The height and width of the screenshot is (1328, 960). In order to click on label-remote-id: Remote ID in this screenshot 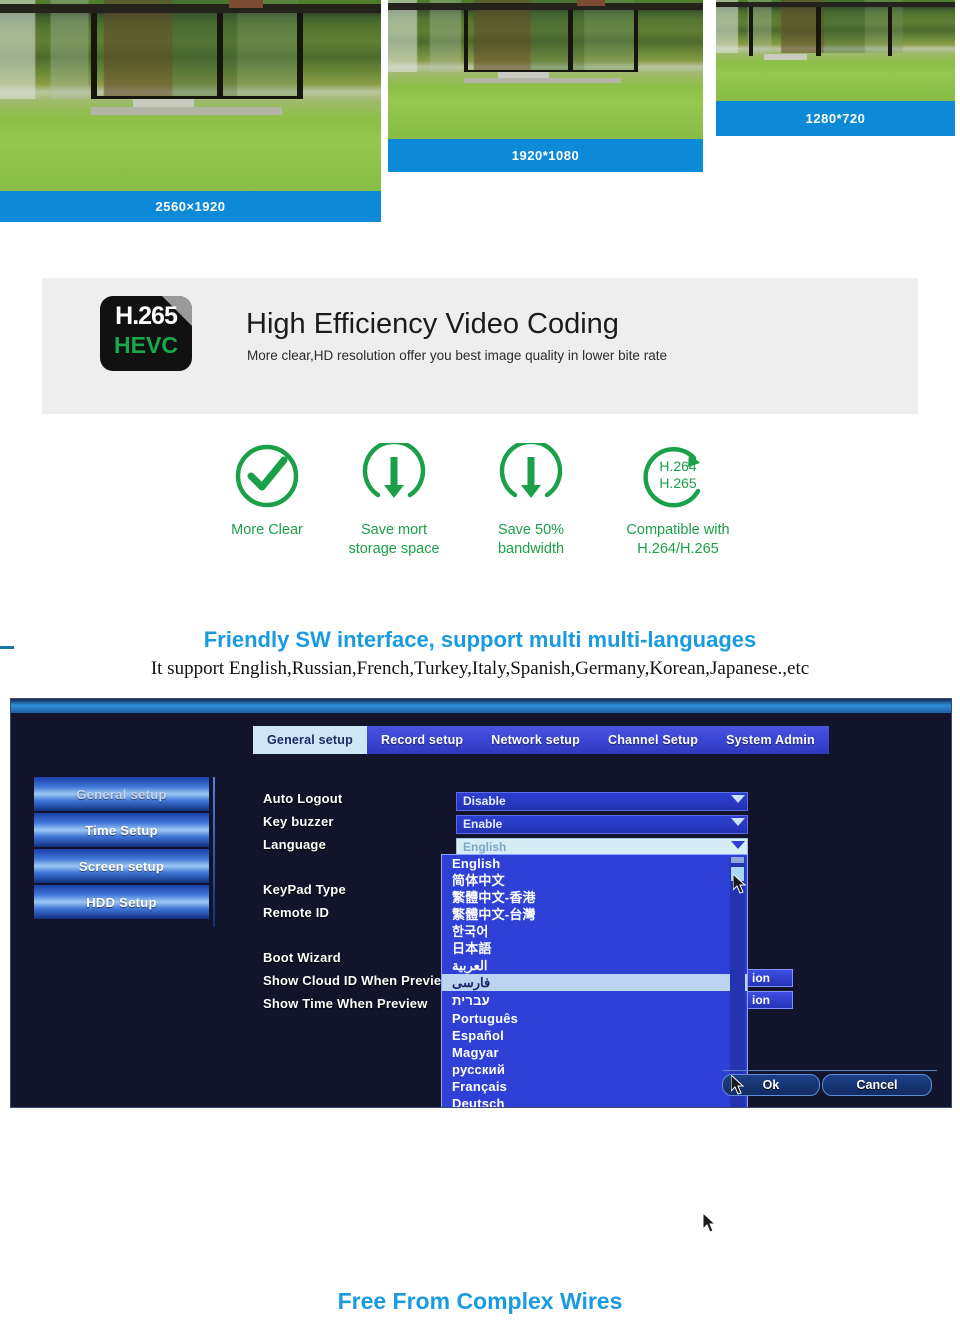, I will do `click(296, 912)`.